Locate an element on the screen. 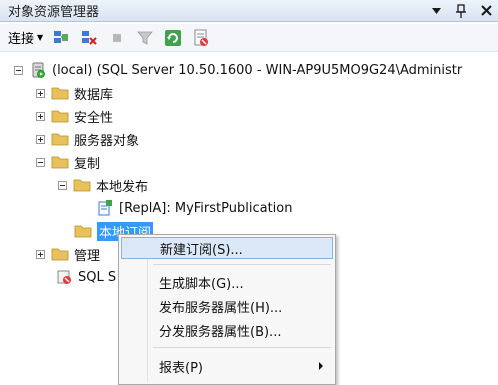 The image size is (498, 385). chevron-down-icon: ▼ is located at coordinates (40, 37).